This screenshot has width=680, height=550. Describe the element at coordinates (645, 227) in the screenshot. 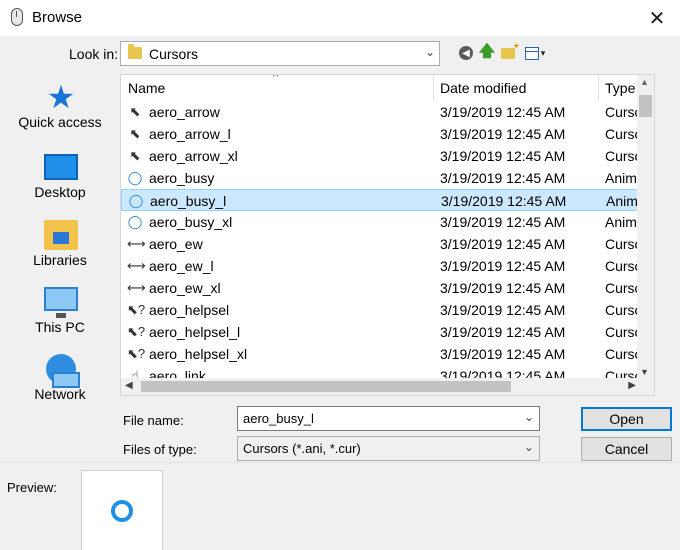

I see `vertical-scrollbar: ▲ ▼` at that location.